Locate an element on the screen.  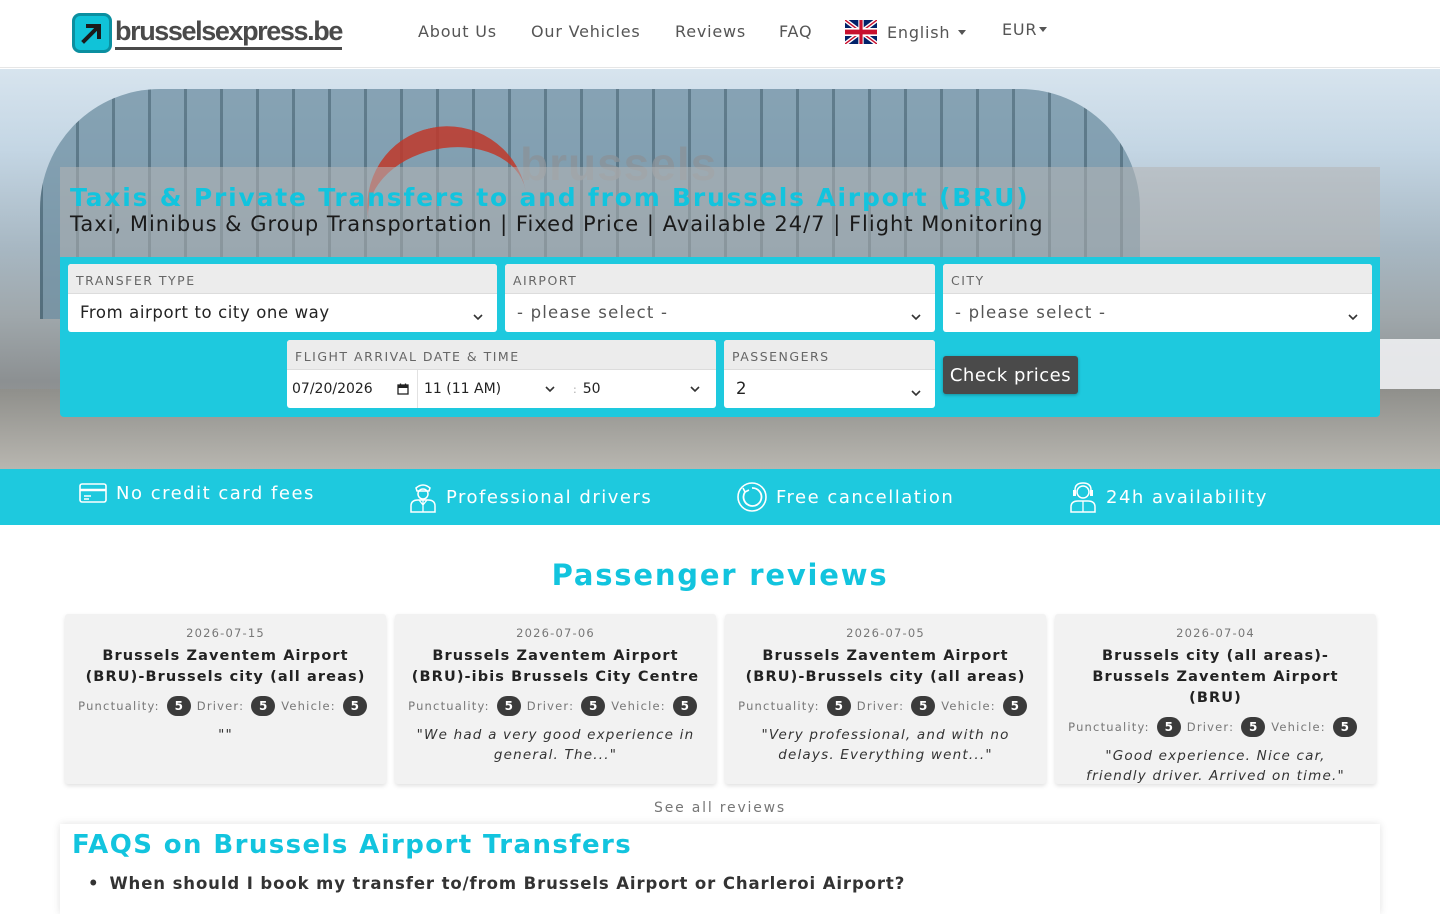
transfer-type-value: From airport to city one way is located at coordinates (282, 313).